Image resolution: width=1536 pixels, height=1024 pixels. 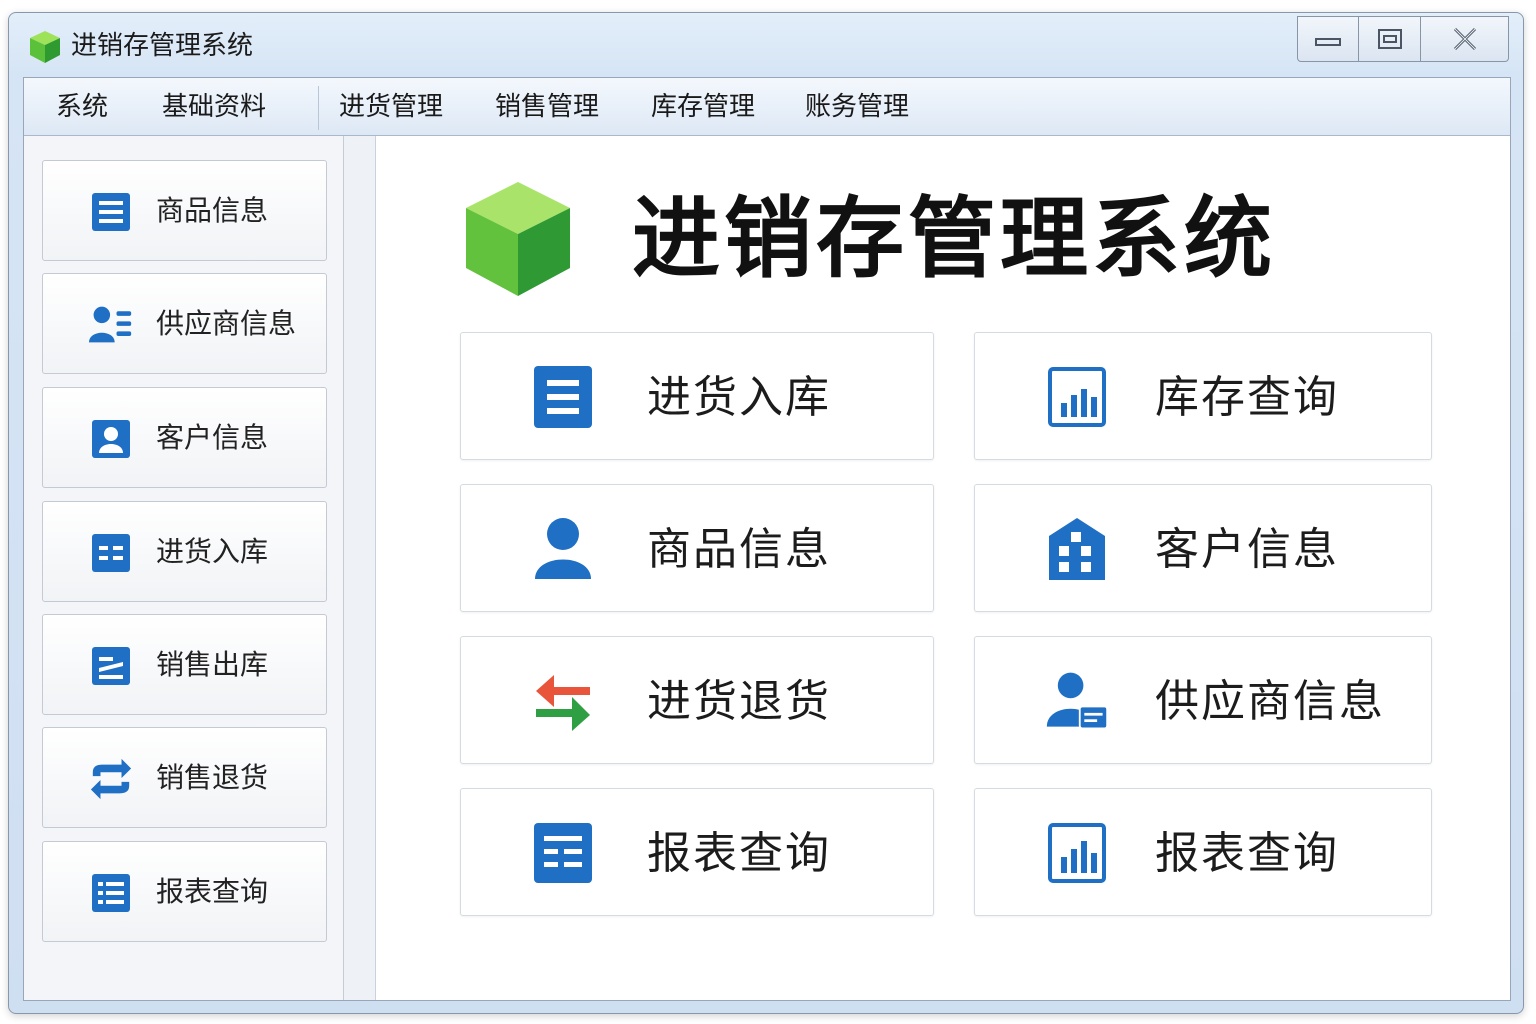 What do you see at coordinates (212, 437) in the screenshot?
I see `sidebar-item-label: 客户信息` at bounding box center [212, 437].